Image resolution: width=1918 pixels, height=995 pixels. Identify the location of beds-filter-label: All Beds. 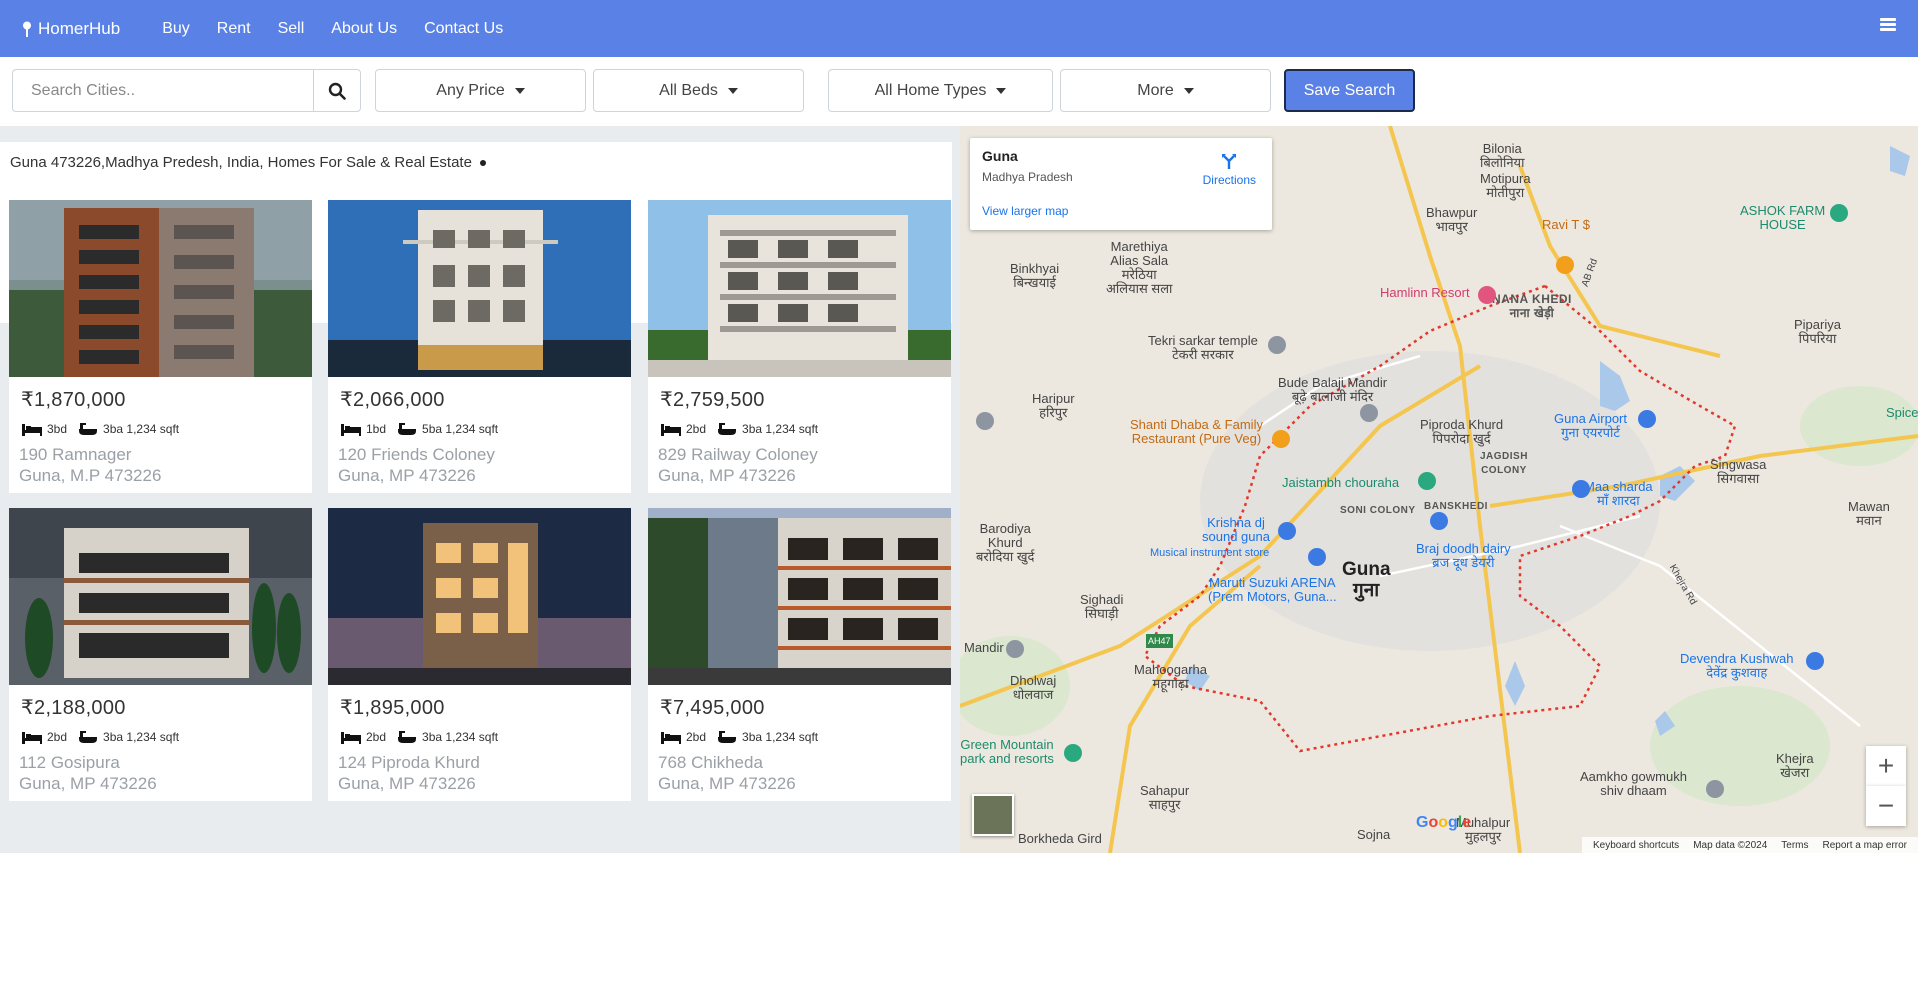
(688, 90).